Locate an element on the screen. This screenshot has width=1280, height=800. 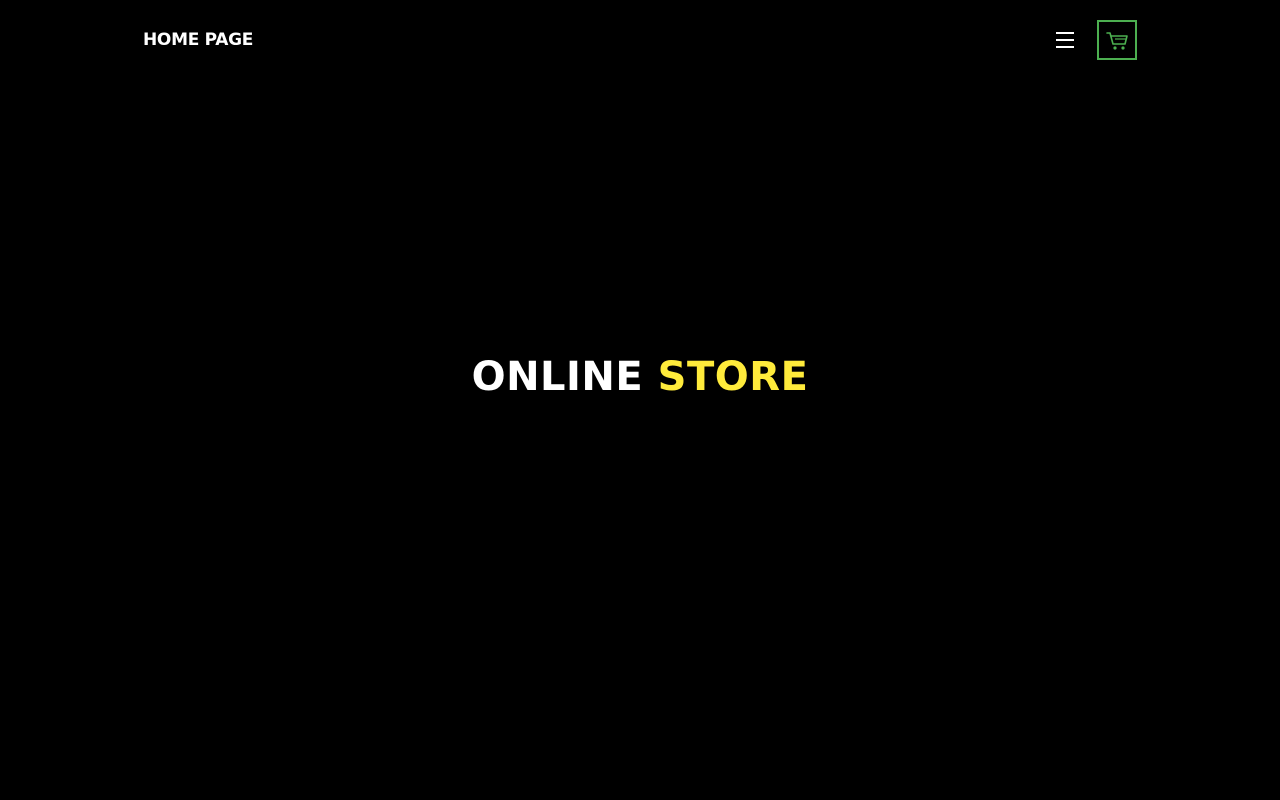
site-header: HOME PAGE is located at coordinates (640, 40).